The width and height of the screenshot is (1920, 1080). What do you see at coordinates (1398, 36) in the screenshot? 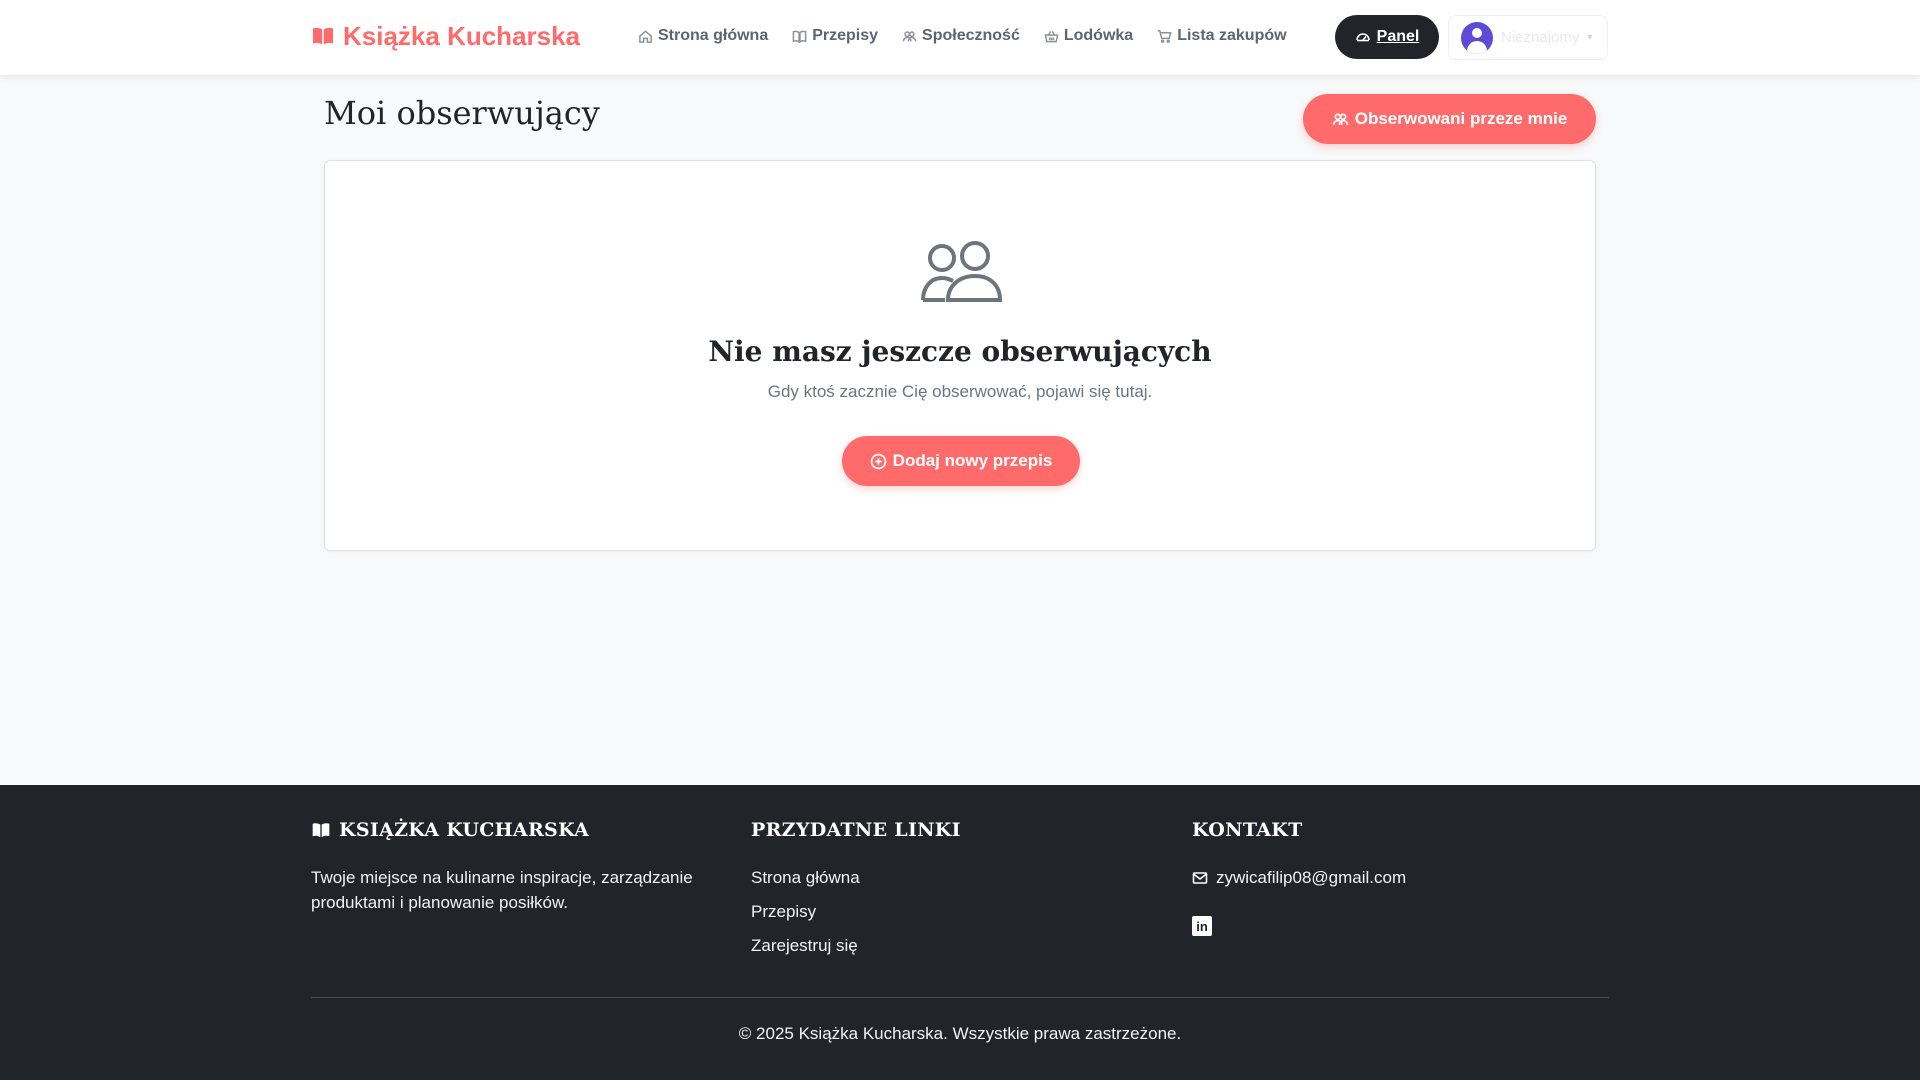
I see `panel-button-label: Panel` at bounding box center [1398, 36].